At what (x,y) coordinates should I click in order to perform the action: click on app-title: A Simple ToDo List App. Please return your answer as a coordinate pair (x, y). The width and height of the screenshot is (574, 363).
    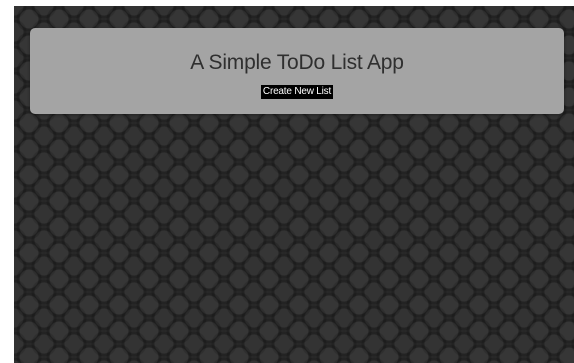
    Looking at the image, I should click on (297, 62).